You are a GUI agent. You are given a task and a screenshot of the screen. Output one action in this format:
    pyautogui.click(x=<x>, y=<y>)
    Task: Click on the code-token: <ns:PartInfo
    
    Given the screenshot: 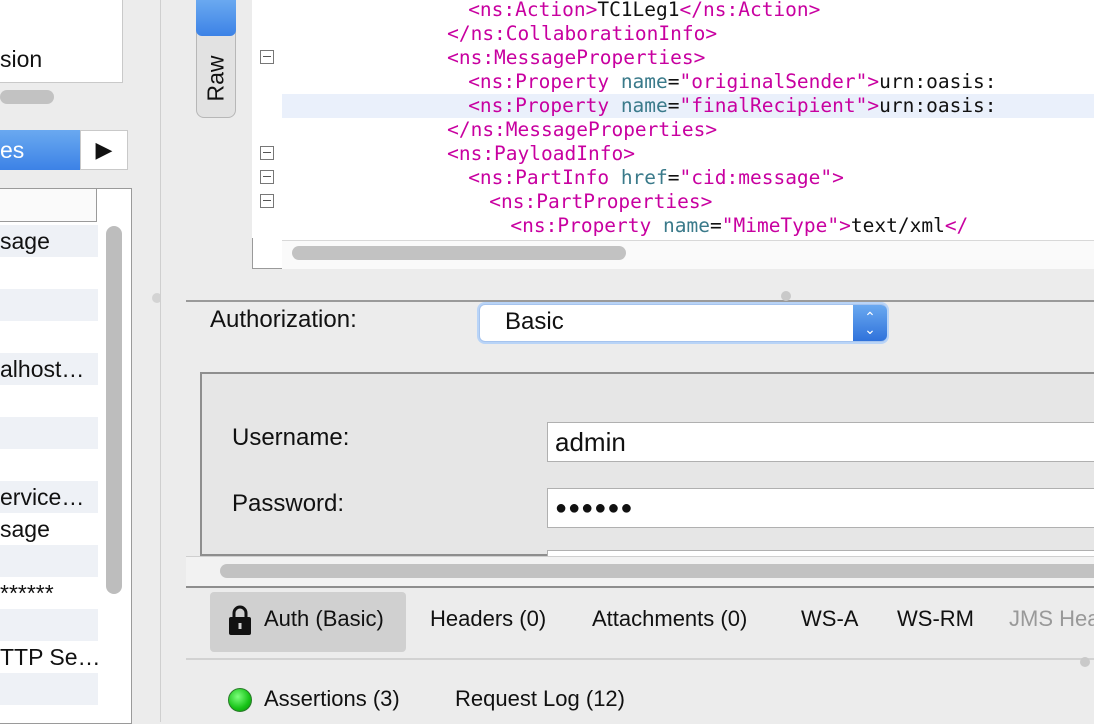 What is the action you would take?
    pyautogui.click(x=544, y=177)
    